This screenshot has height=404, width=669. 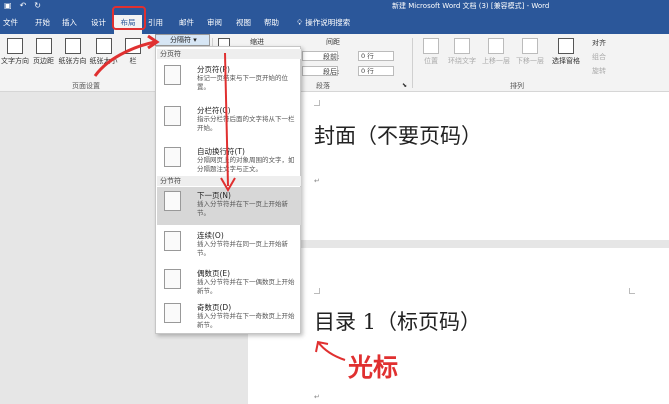 What do you see at coordinates (530, 46) in the screenshot?
I see `send-backward-icon` at bounding box center [530, 46].